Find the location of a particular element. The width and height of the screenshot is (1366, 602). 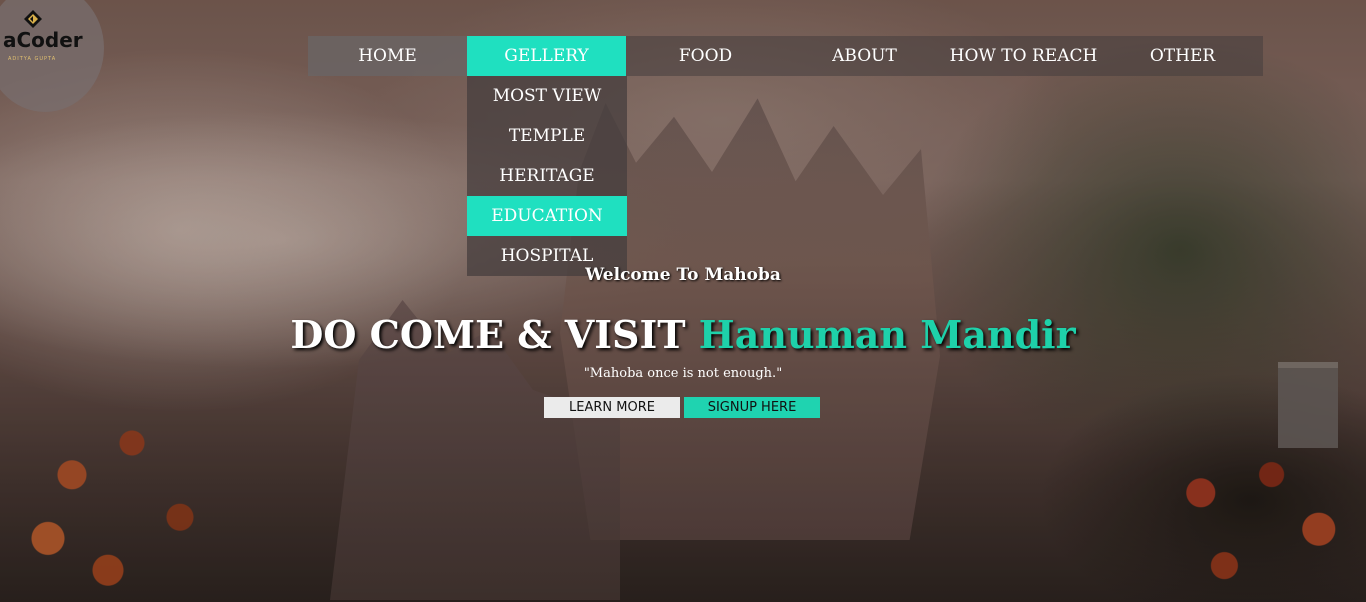

dropdown-item-most-view: MOST VIEW is located at coordinates (547, 96).